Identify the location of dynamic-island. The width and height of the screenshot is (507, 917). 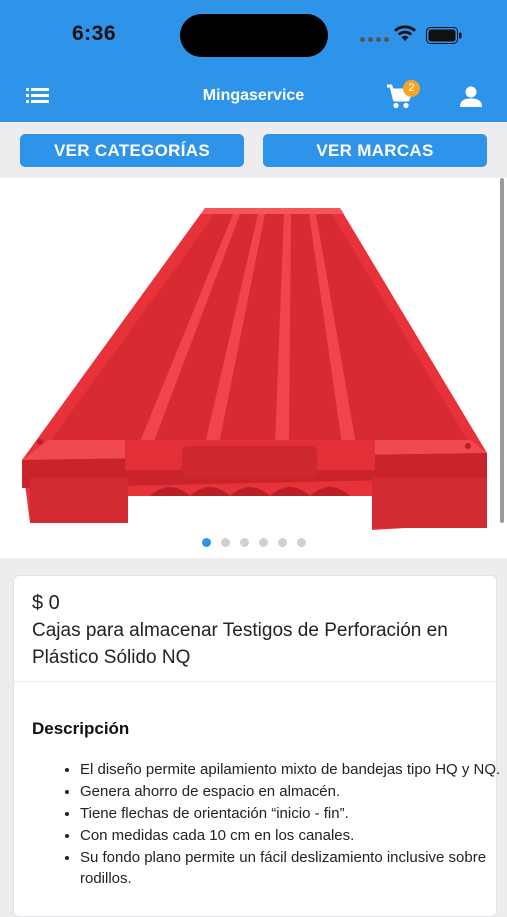
(254, 35).